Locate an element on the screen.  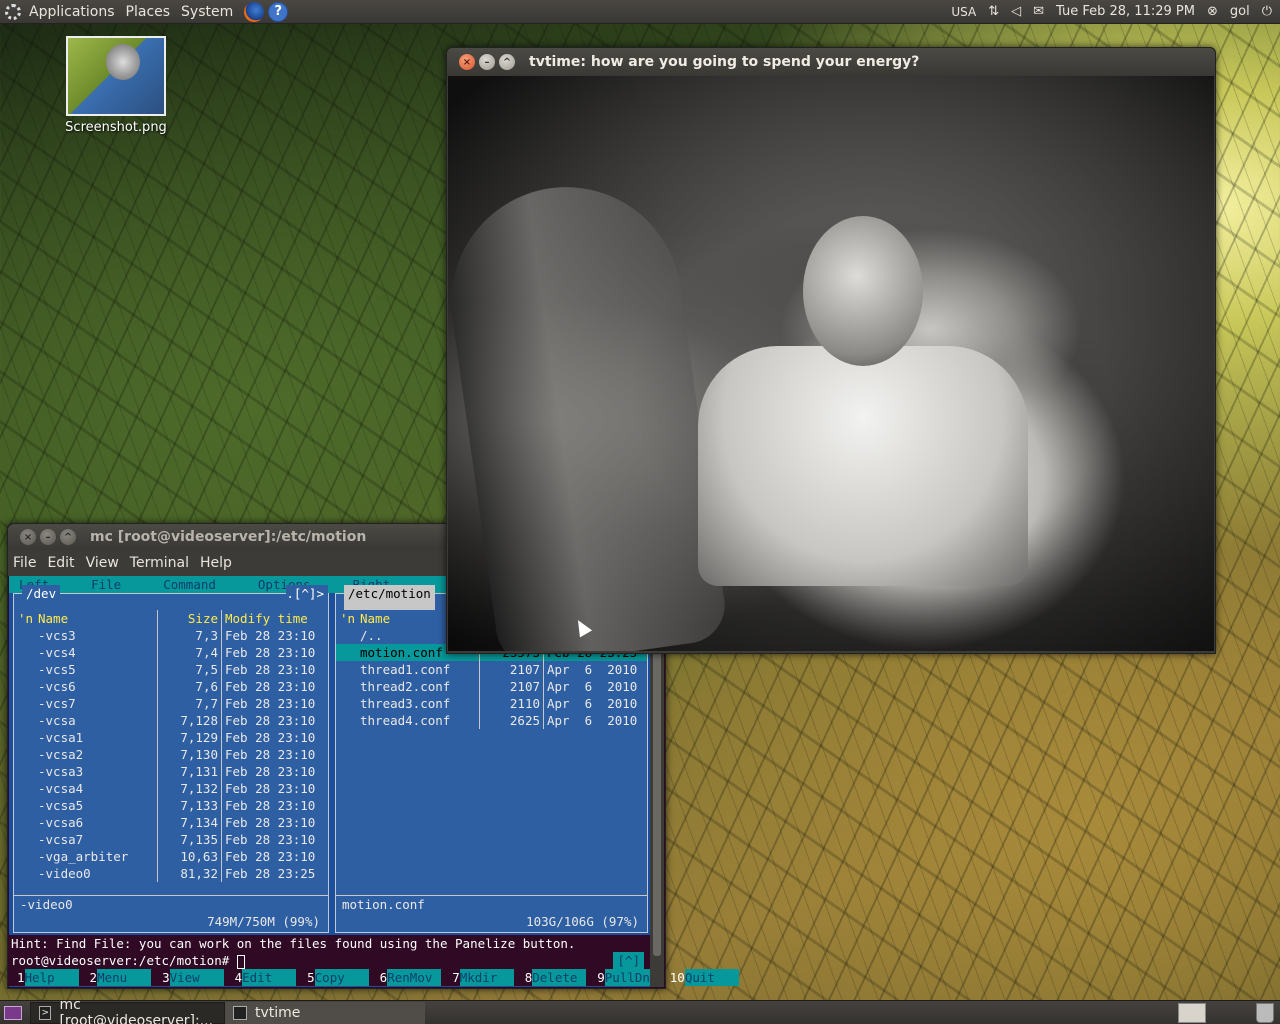
col-time: Modify time is located at coordinates (272, 618).